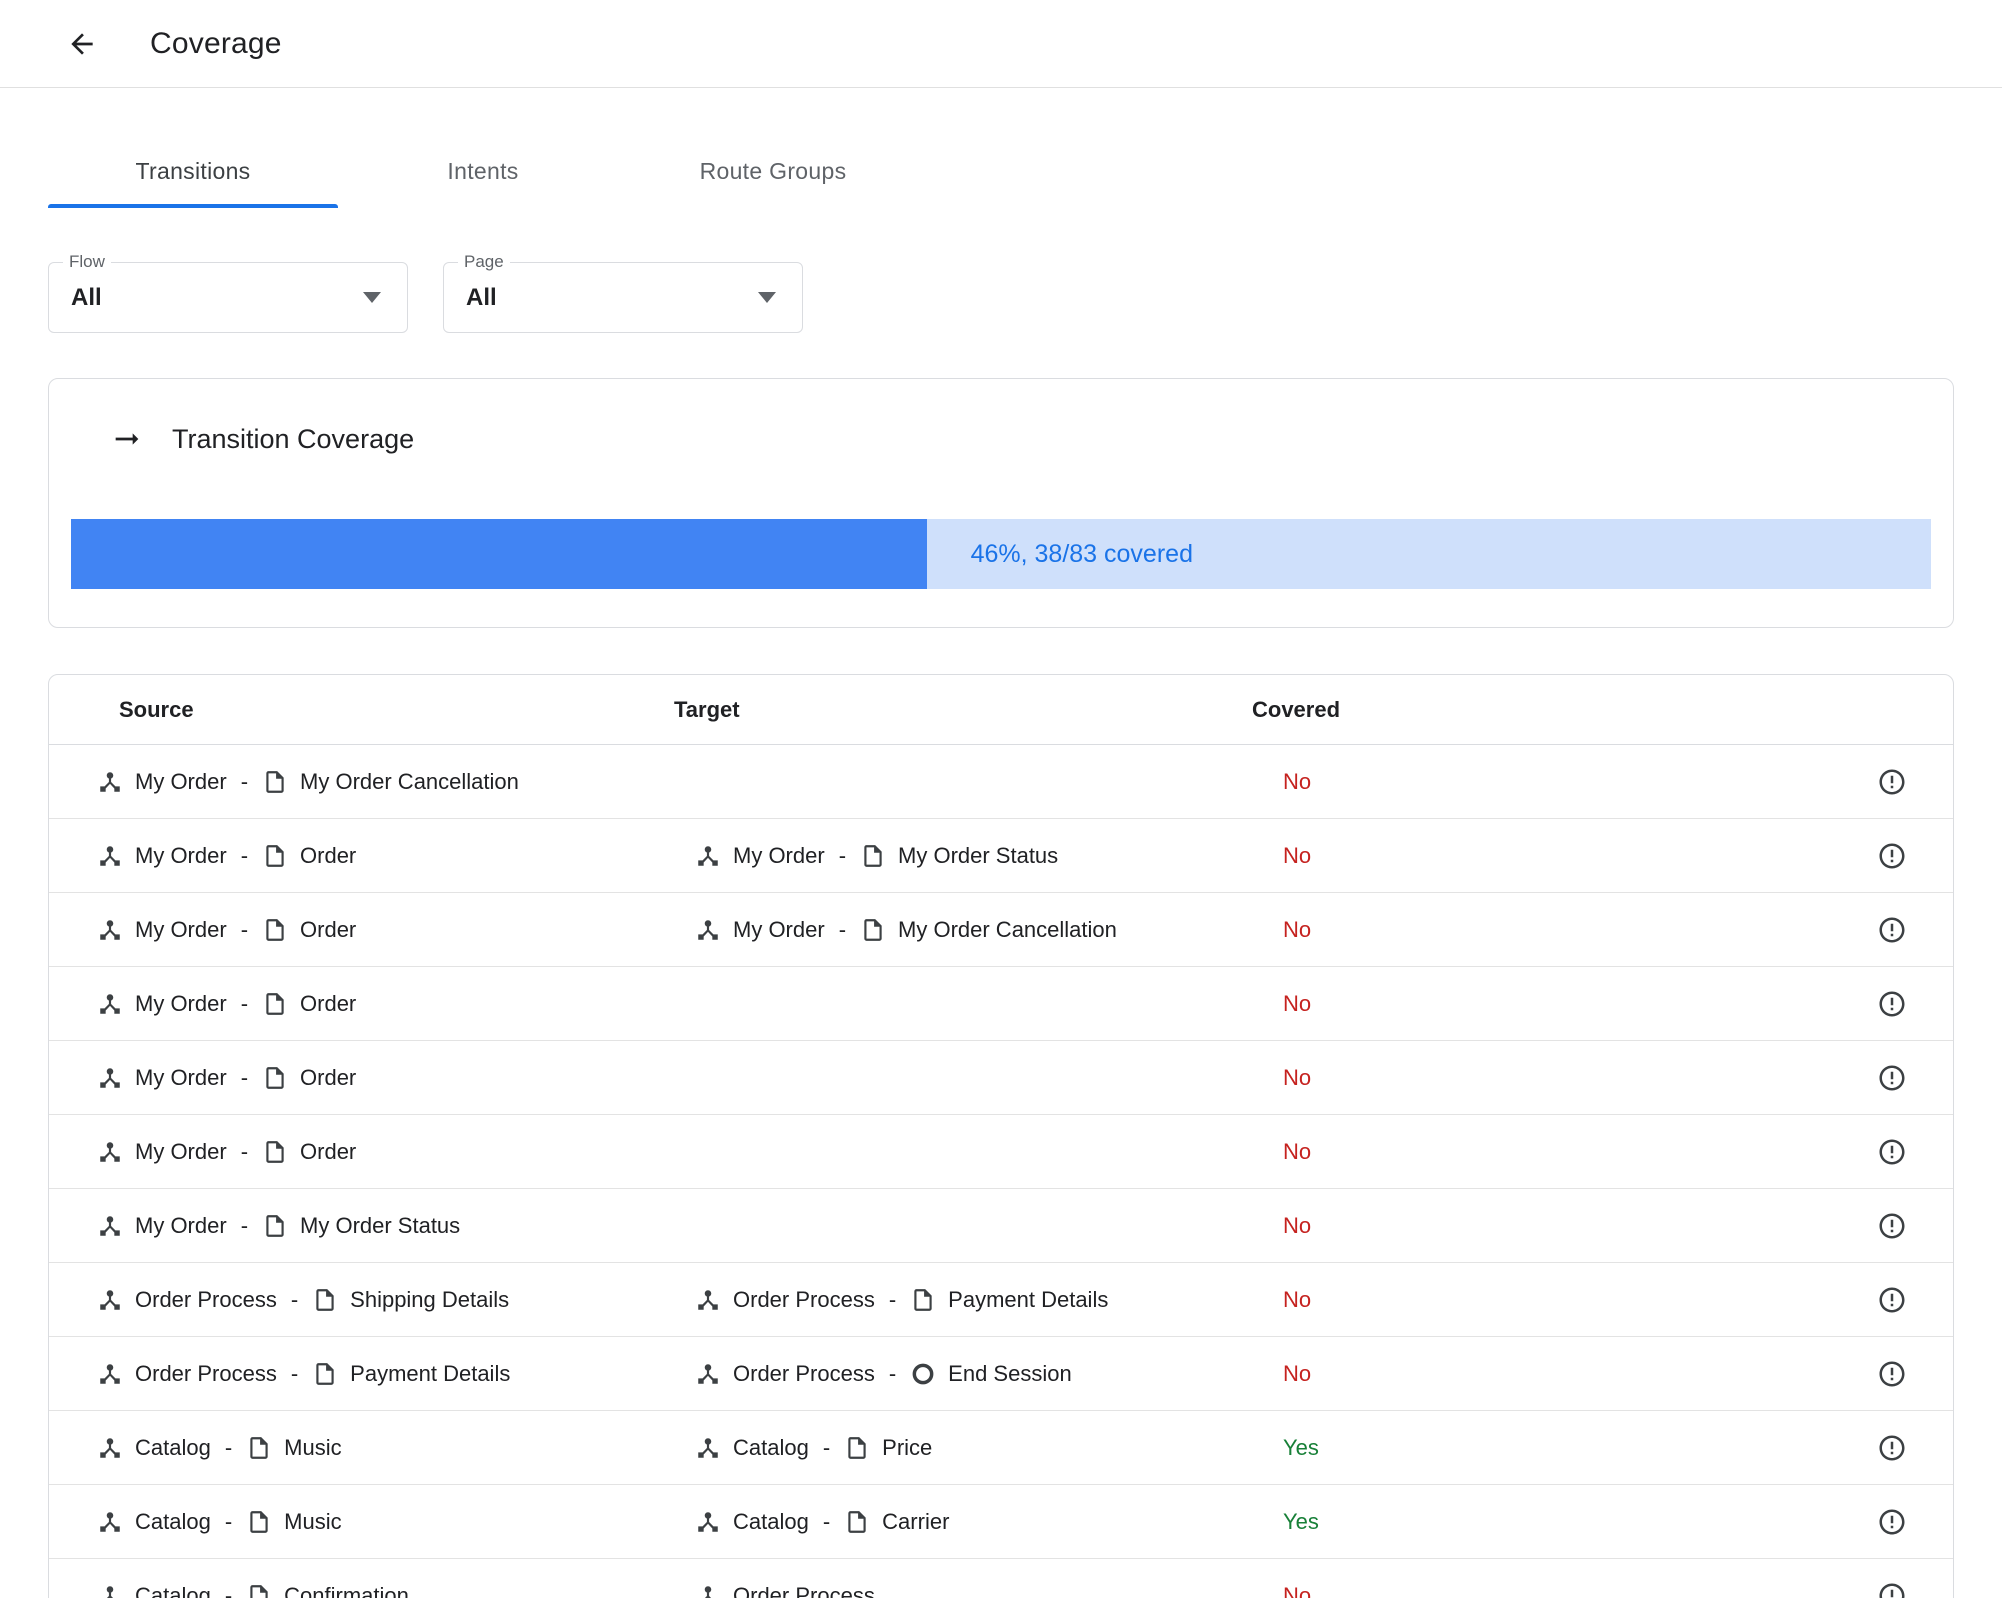 The height and width of the screenshot is (1598, 2002). Describe the element at coordinates (1301, 1521) in the screenshot. I see `covered-status: Yes` at that location.